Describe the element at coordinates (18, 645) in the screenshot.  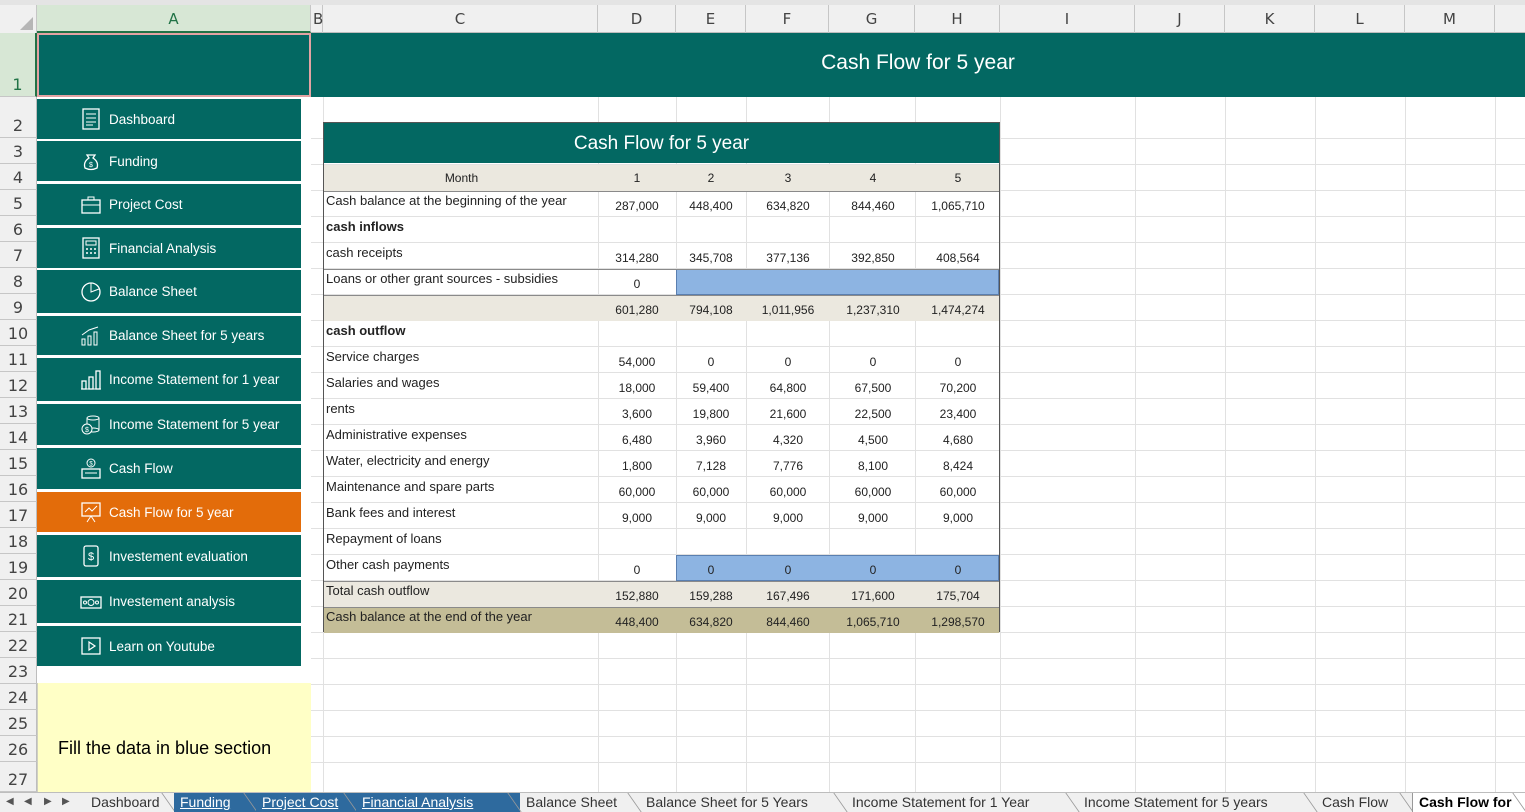
I see `row-header-22: 22` at that location.